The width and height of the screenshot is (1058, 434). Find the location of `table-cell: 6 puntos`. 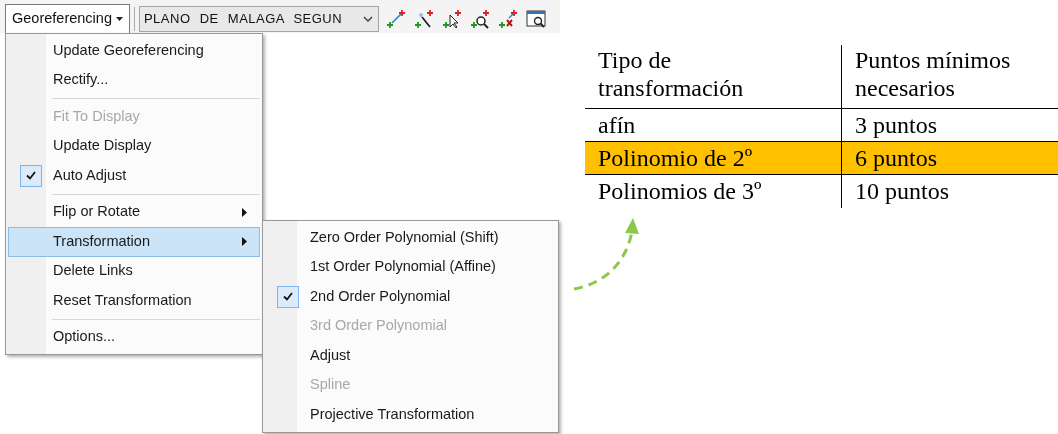

table-cell: 6 puntos is located at coordinates (949, 158).